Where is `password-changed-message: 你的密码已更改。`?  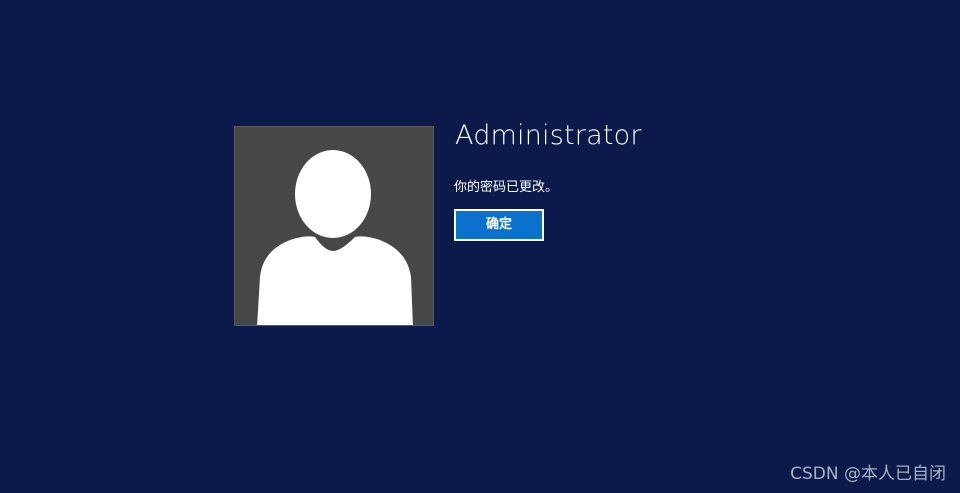
password-changed-message: 你的密码已更改。 is located at coordinates (506, 187).